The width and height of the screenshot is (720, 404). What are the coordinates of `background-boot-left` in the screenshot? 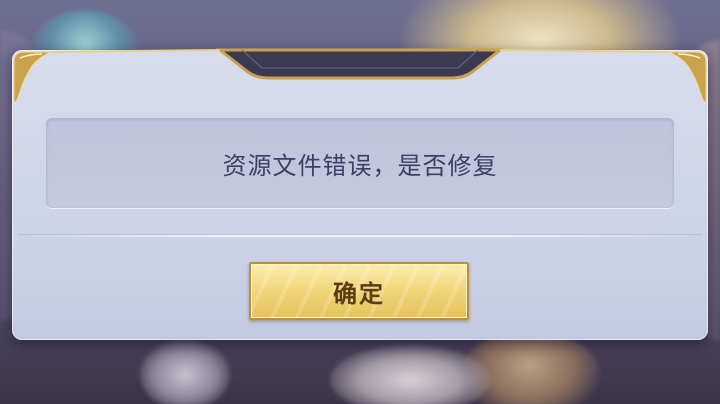 It's located at (185, 372).